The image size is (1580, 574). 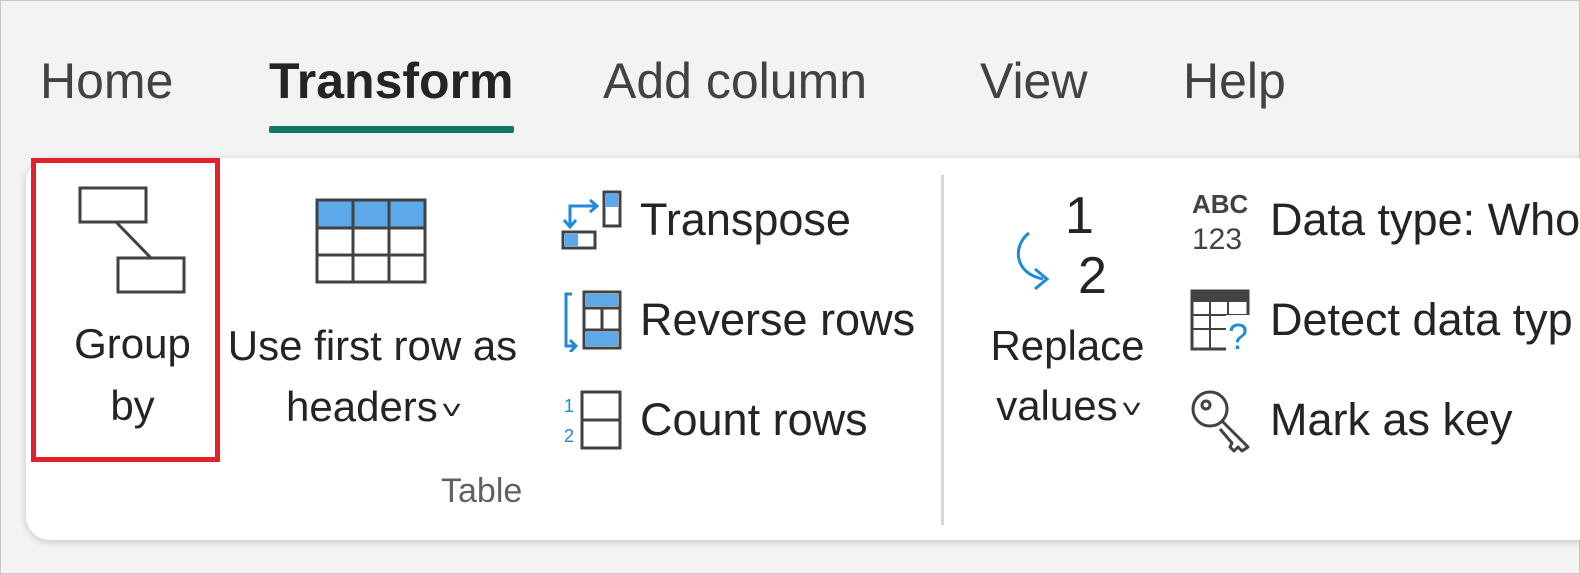 What do you see at coordinates (1067, 315) in the screenshot?
I see `replace-values-button: 1 2 Replace values ˅` at bounding box center [1067, 315].